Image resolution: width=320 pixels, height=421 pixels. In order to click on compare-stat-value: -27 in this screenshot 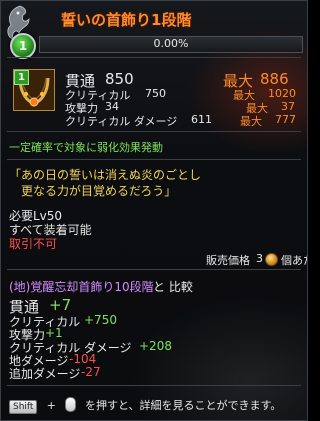, I will do `click(91, 372)`.